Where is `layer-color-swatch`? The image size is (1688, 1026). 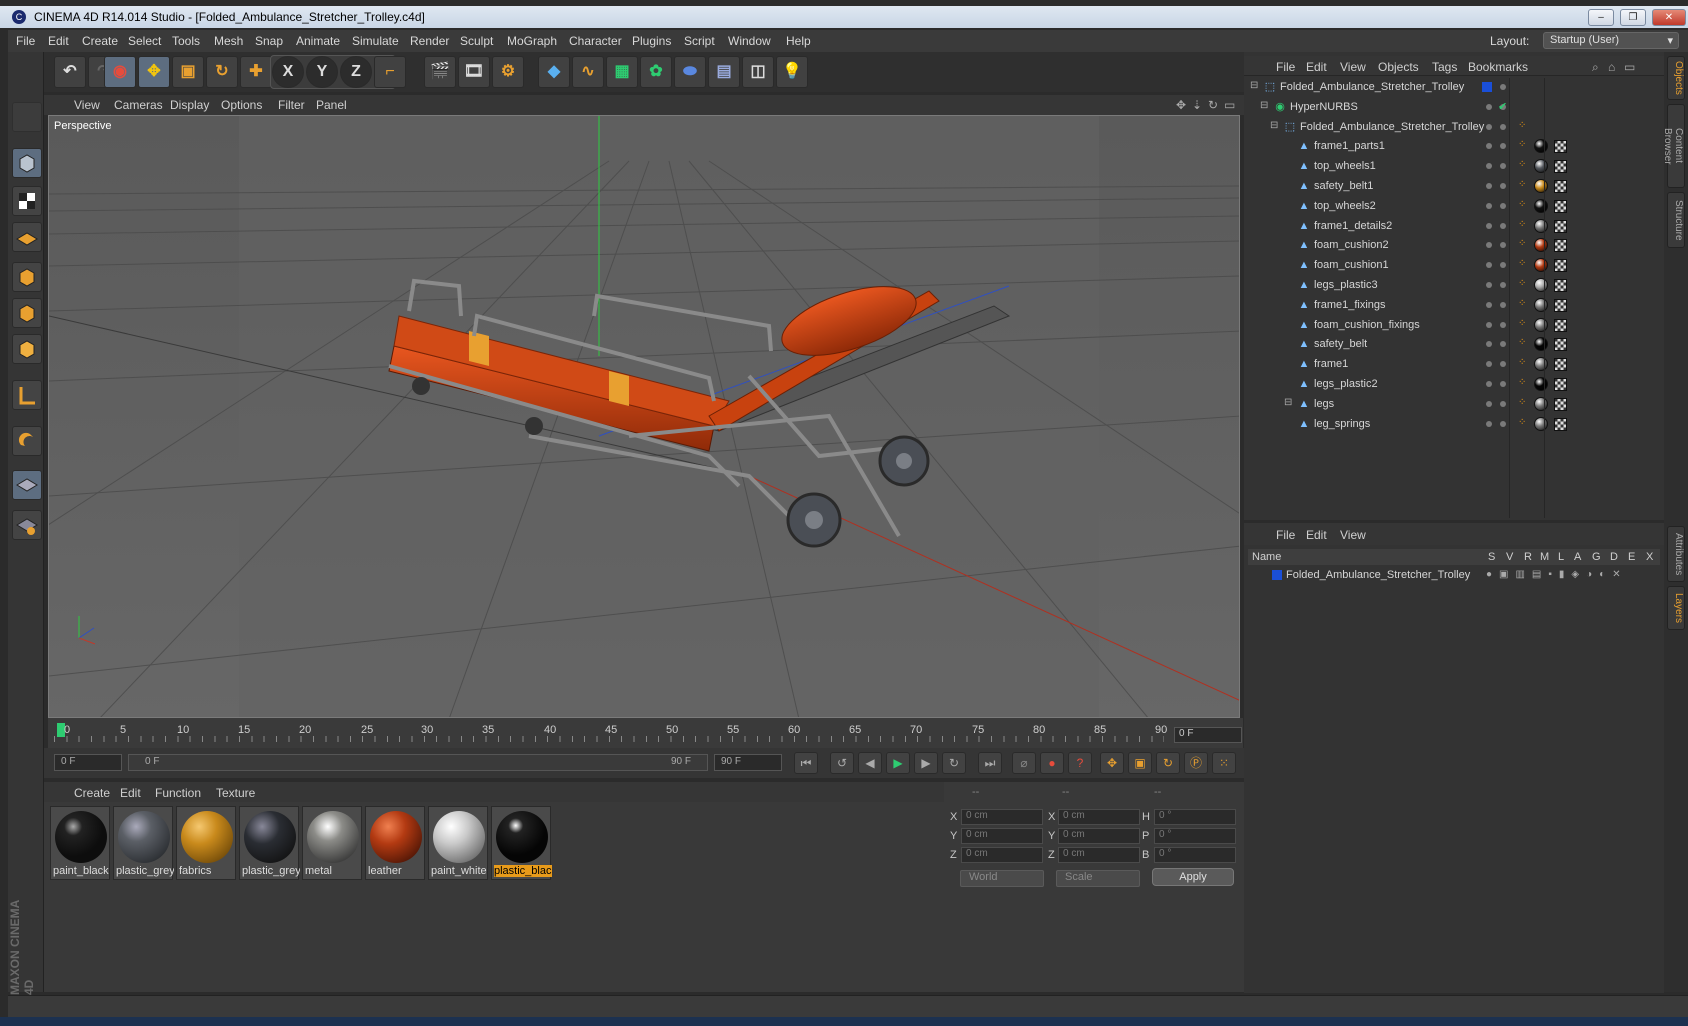 layer-color-swatch is located at coordinates (1277, 575).